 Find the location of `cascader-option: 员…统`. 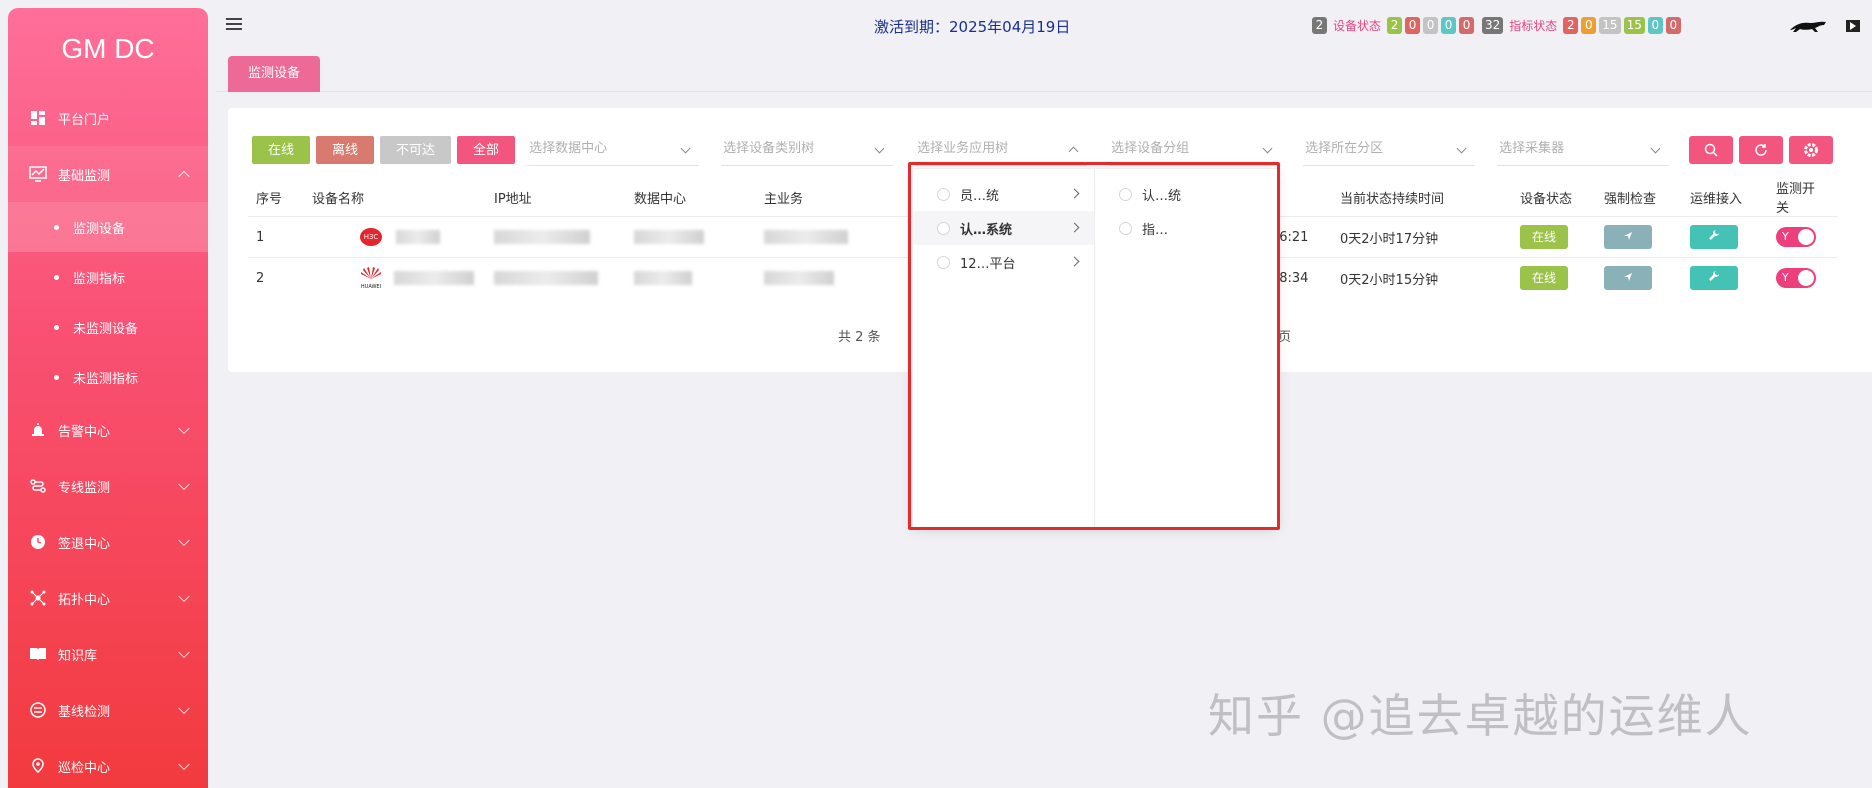

cascader-option: 员…统 is located at coordinates (1003, 194).